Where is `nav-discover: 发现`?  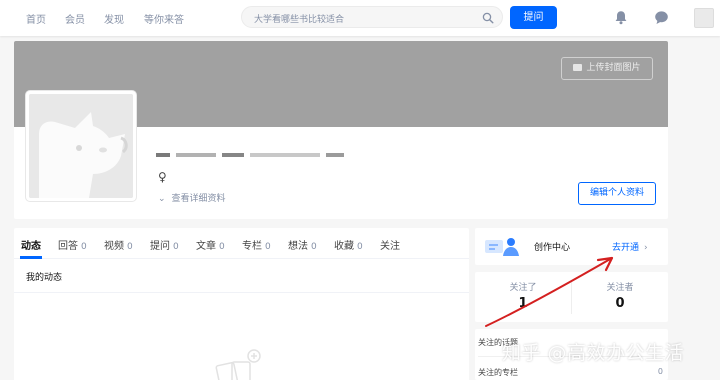 nav-discover: 发现 is located at coordinates (114, 18).